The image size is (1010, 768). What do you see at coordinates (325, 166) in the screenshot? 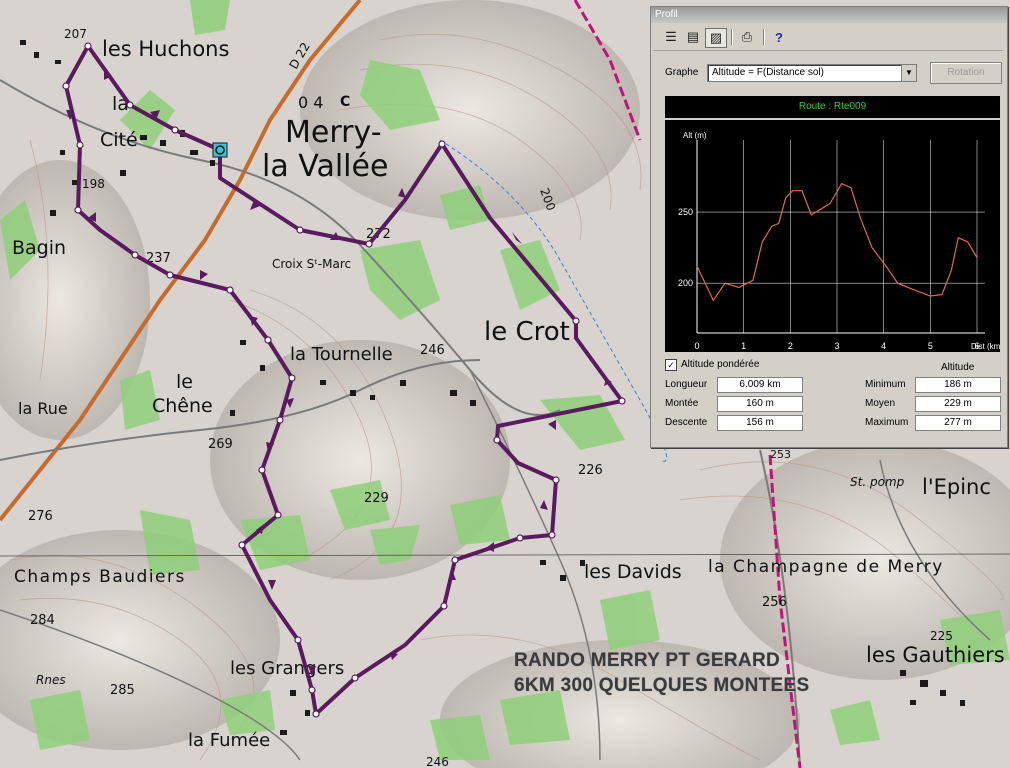
I see `map-label: la Vallée` at bounding box center [325, 166].